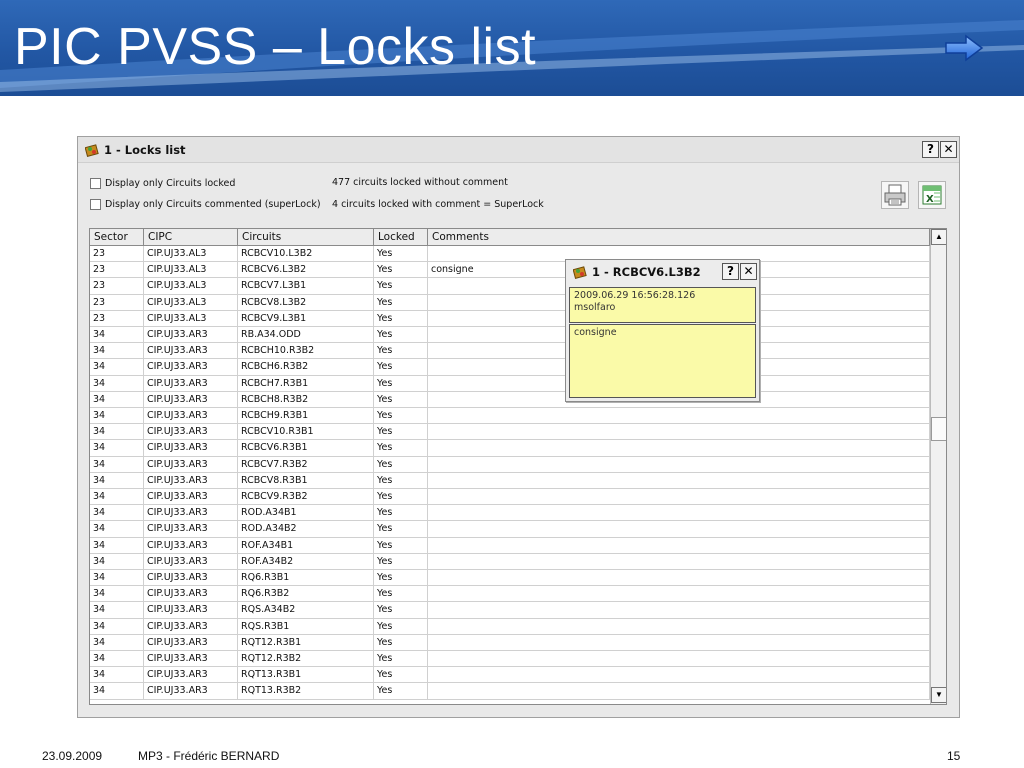 The height and width of the screenshot is (768, 1024). I want to click on table-row: 34 CIP.UJ33.AR3 RQS.A34B2 Yes, so click(510, 610).